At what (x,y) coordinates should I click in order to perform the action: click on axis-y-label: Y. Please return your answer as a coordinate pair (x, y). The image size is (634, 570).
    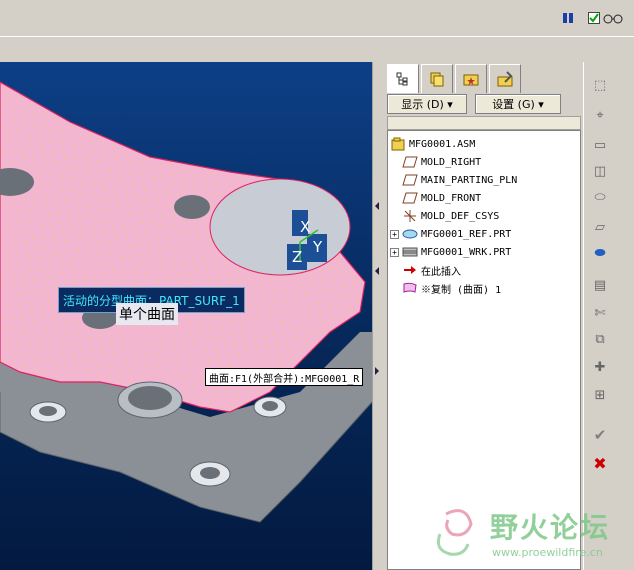
    Looking at the image, I should click on (318, 247).